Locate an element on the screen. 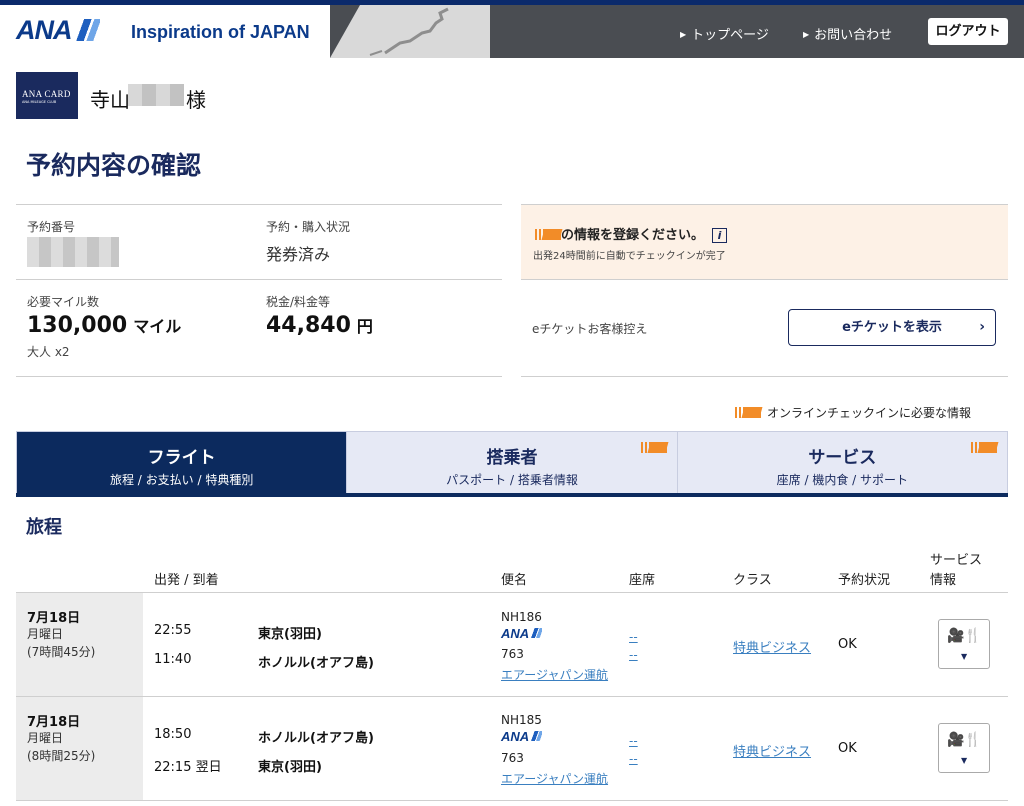 This screenshot has width=1024, height=806. page-title: 予約内容の確認 is located at coordinates (114, 165).